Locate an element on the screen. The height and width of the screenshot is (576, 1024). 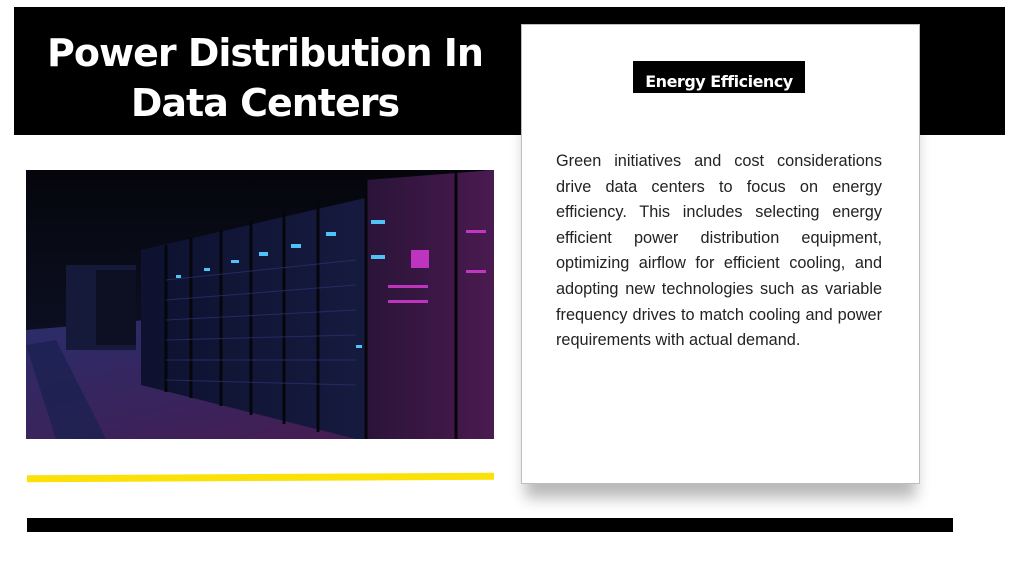
footer-bar is located at coordinates (490, 525).